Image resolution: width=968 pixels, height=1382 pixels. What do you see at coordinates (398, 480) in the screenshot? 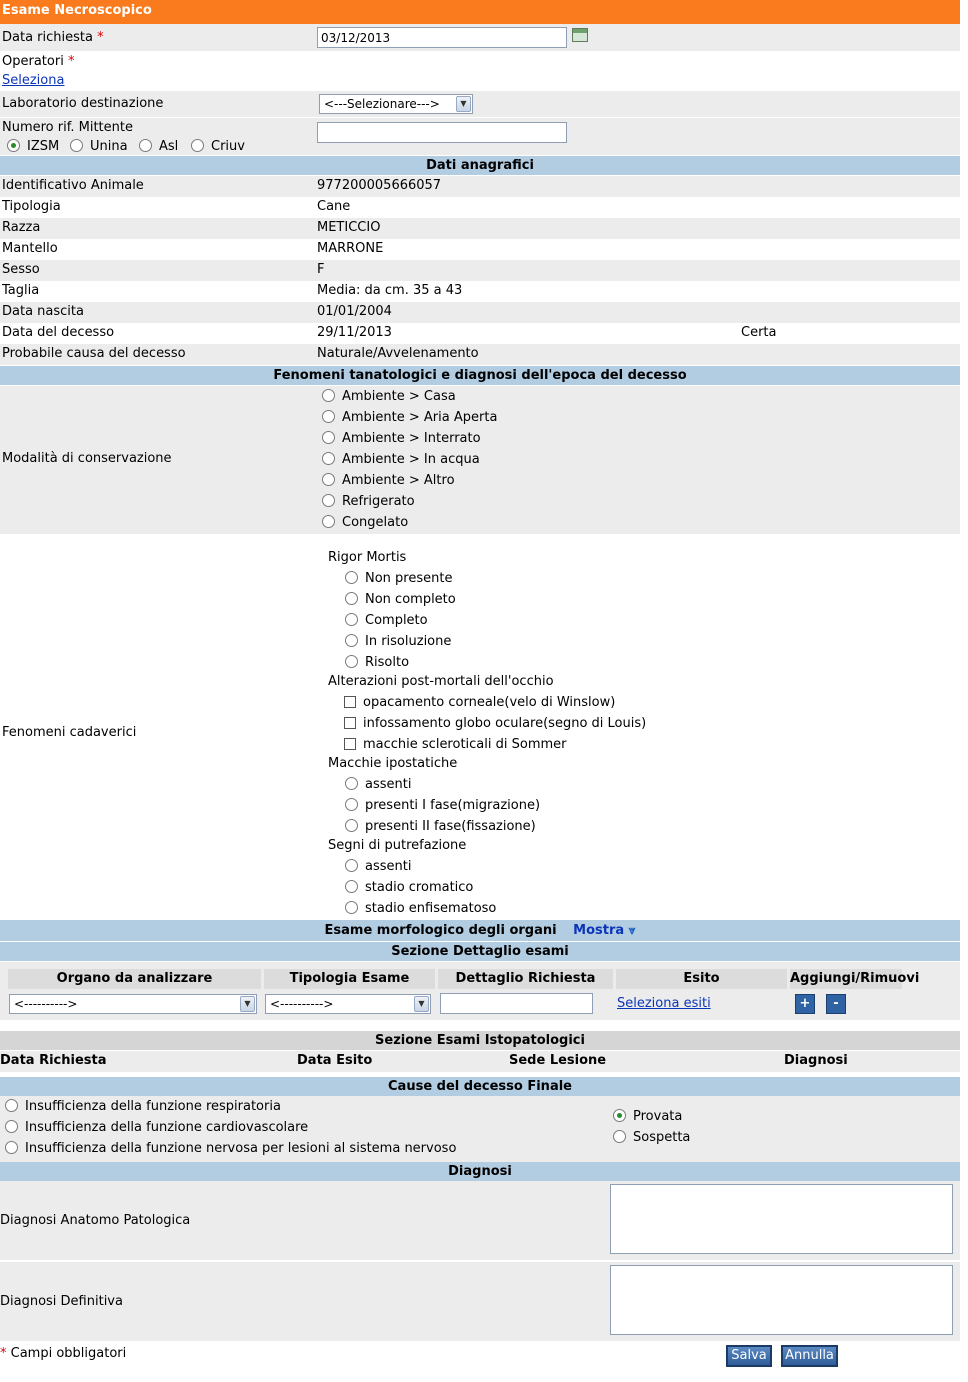
I see `option-label: Ambiente > Altro` at bounding box center [398, 480].